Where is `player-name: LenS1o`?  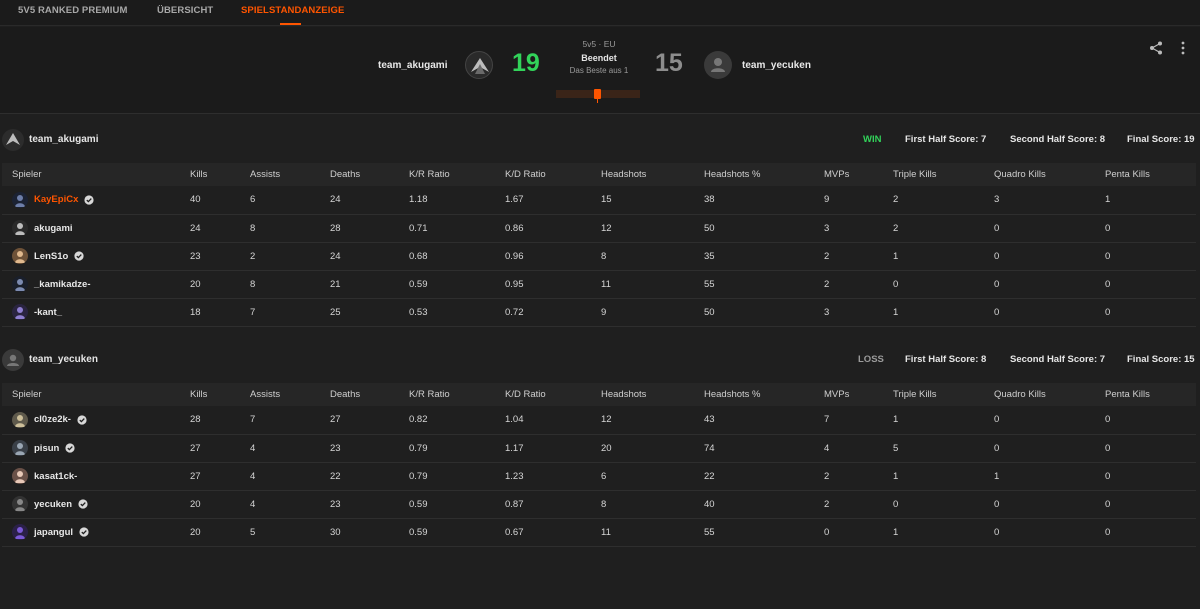
player-name: LenS1o is located at coordinates (51, 256).